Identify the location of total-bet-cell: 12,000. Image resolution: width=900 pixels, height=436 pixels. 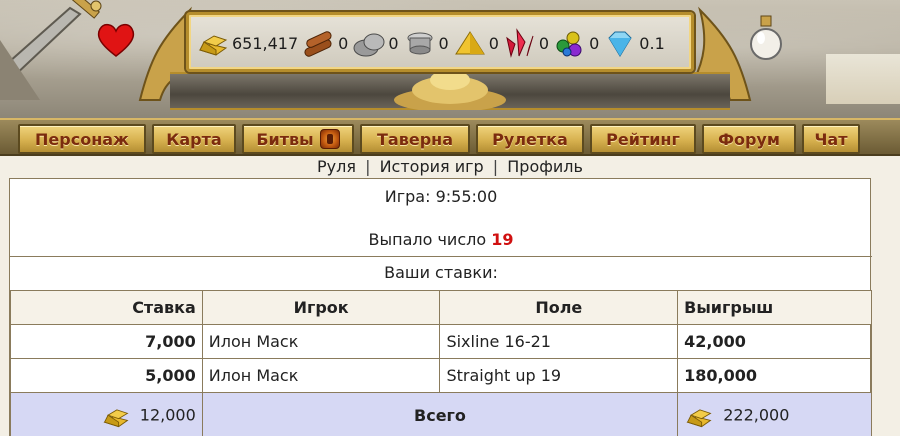
(106, 414).